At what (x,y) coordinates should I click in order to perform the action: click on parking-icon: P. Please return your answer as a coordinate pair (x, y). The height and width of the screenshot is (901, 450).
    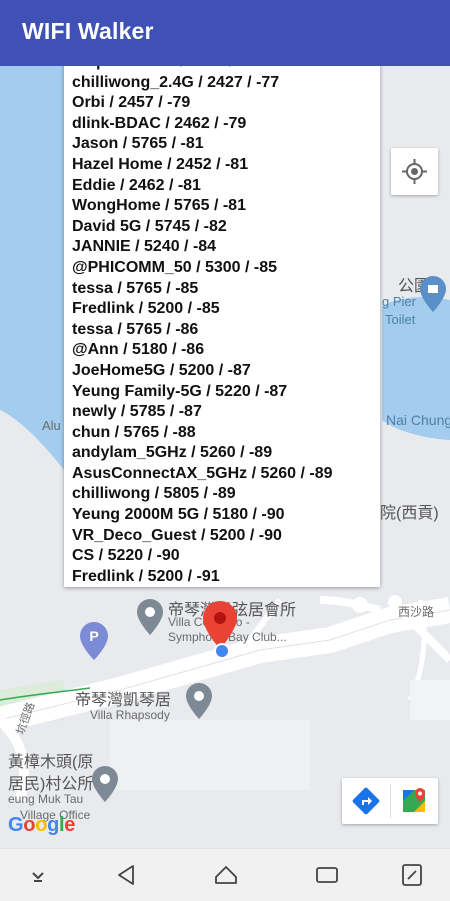
    Looking at the image, I should click on (94, 641).